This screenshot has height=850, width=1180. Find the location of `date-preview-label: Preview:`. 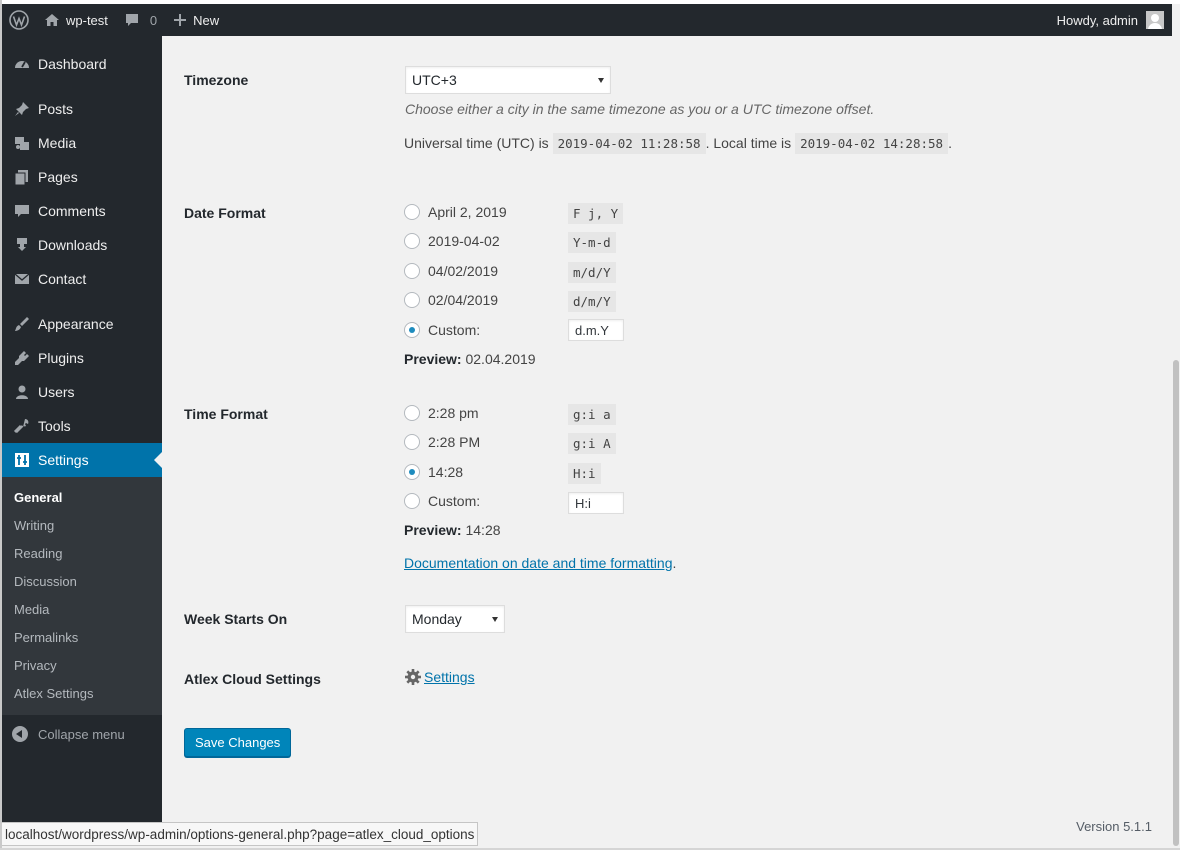

date-preview-label: Preview: is located at coordinates (433, 359).